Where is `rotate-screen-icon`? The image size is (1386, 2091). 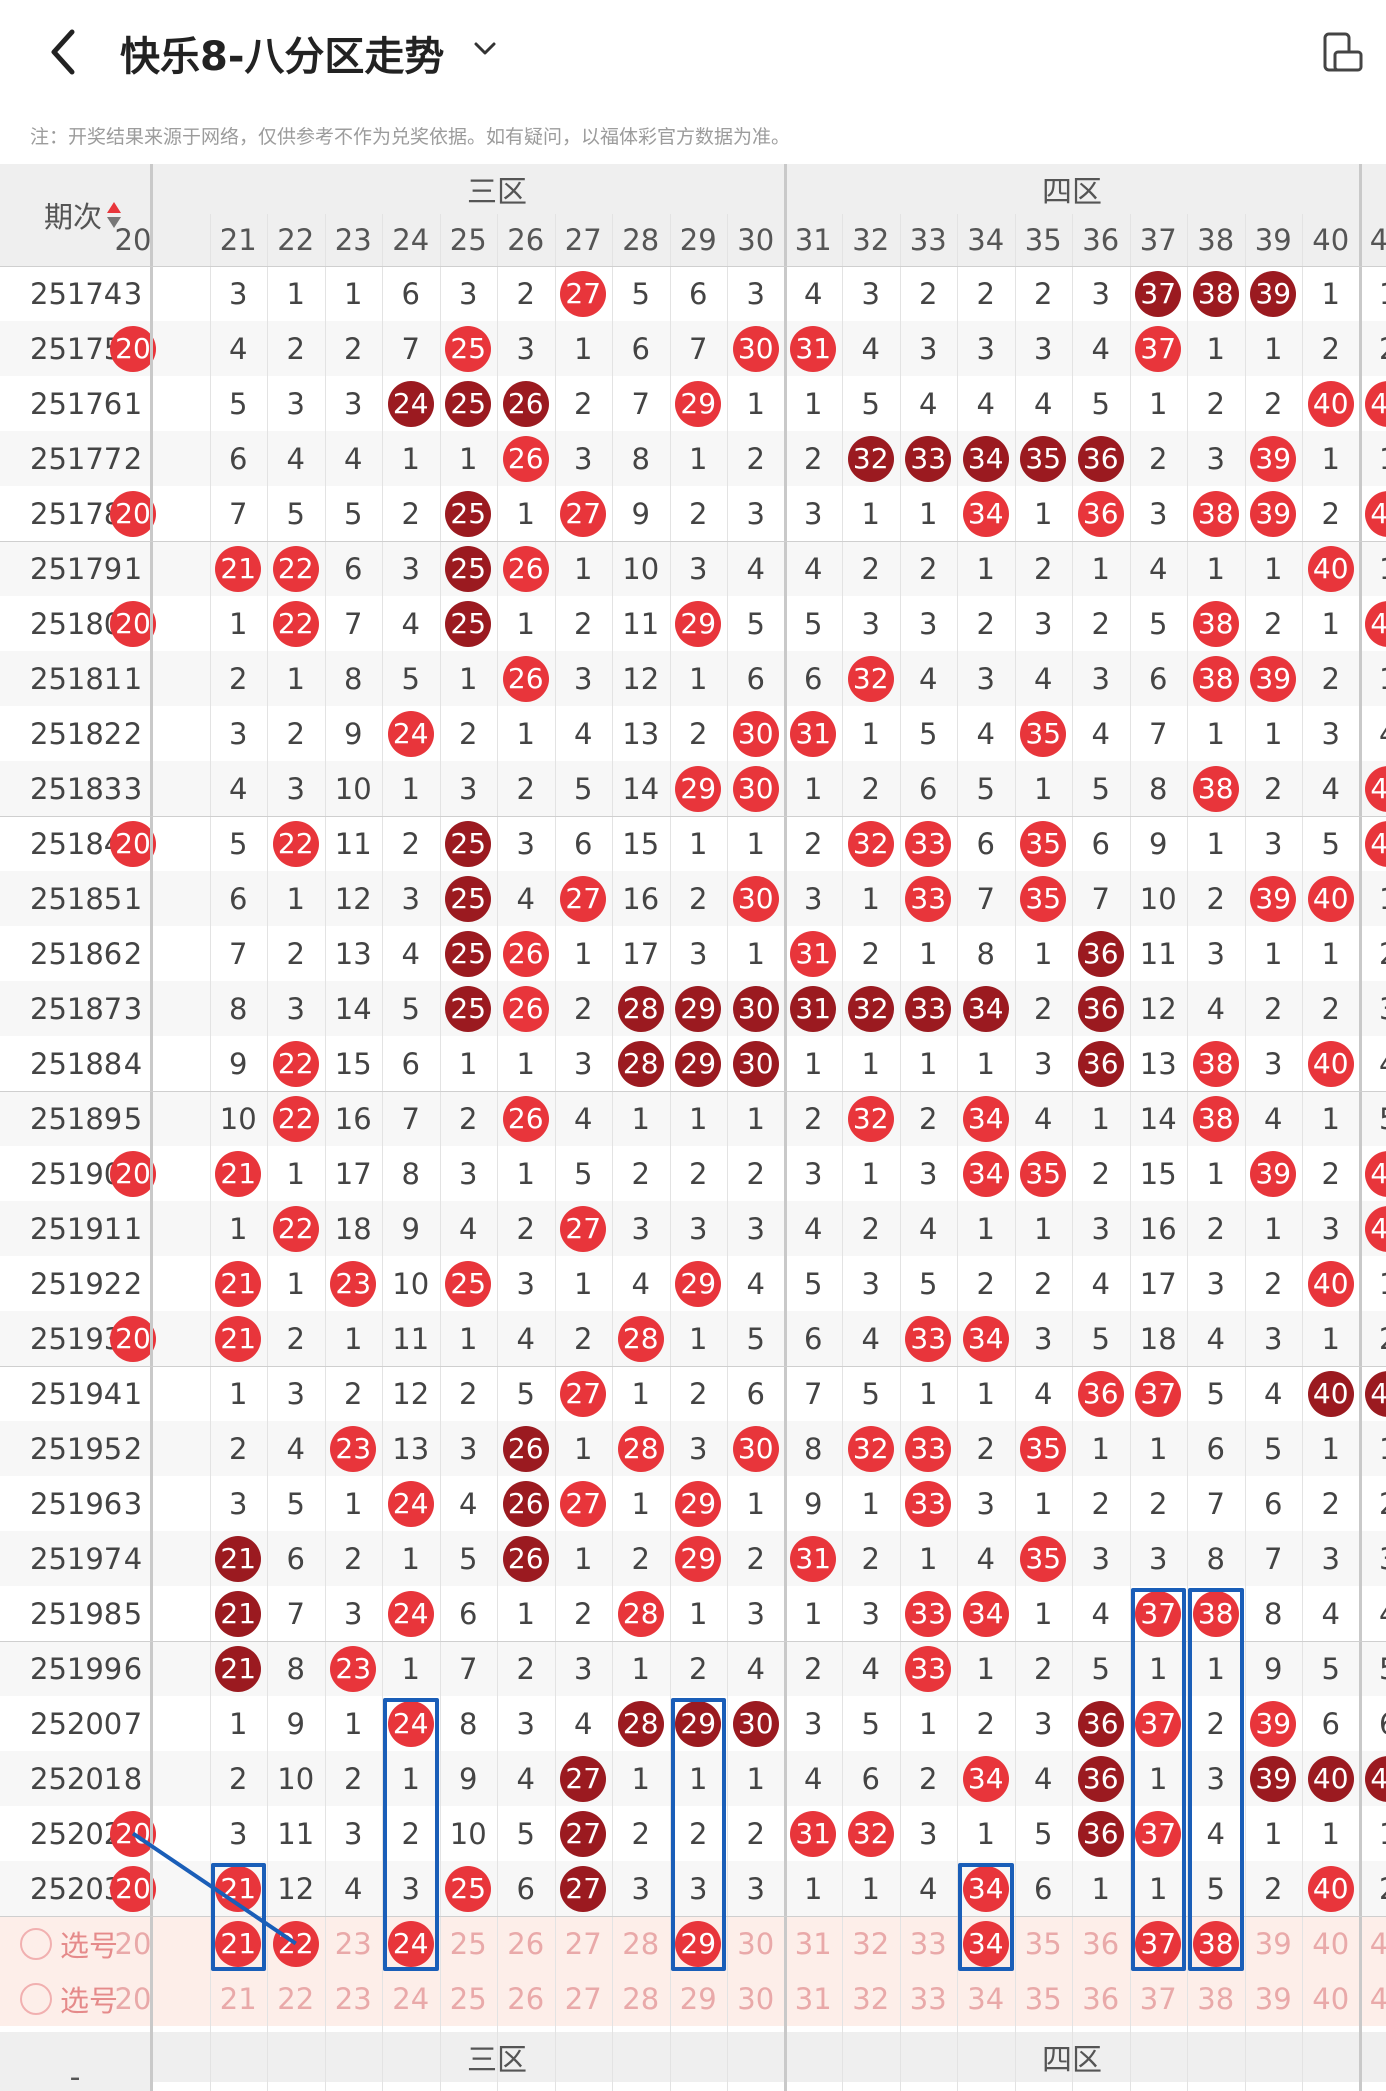 rotate-screen-icon is located at coordinates (1342, 52).